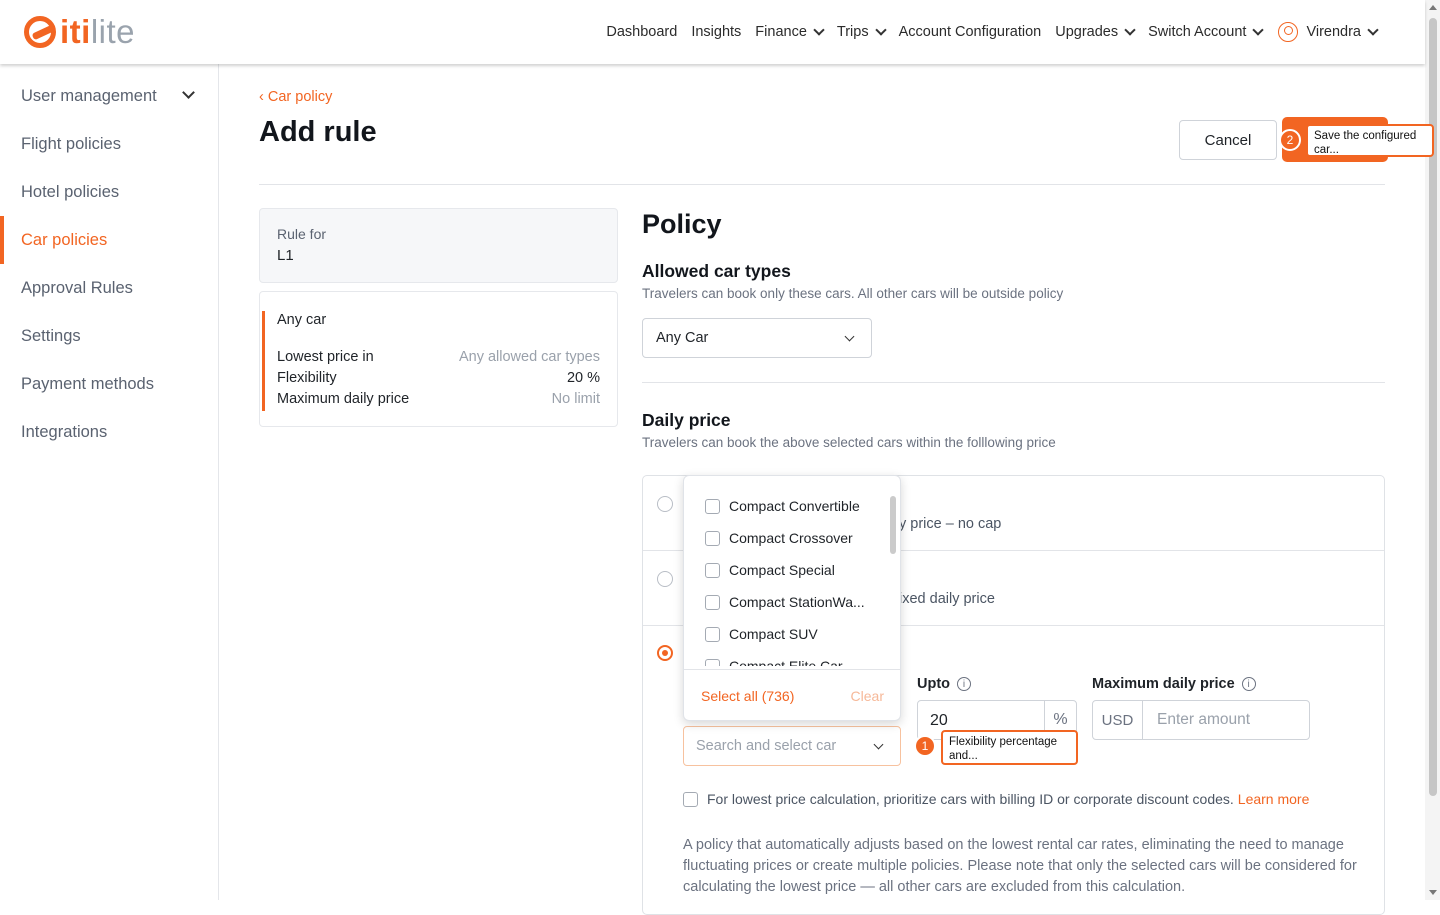  I want to click on dropdown-footer-divider, so click(792, 669).